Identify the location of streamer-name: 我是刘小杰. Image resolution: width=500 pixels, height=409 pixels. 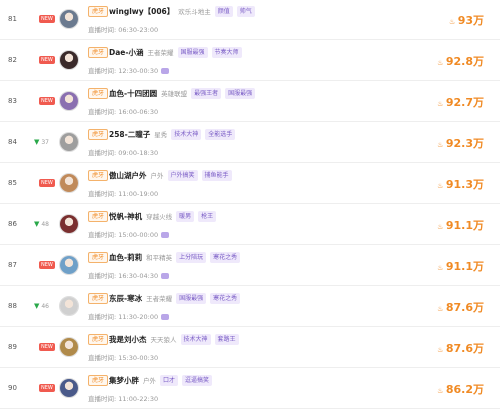
(128, 339).